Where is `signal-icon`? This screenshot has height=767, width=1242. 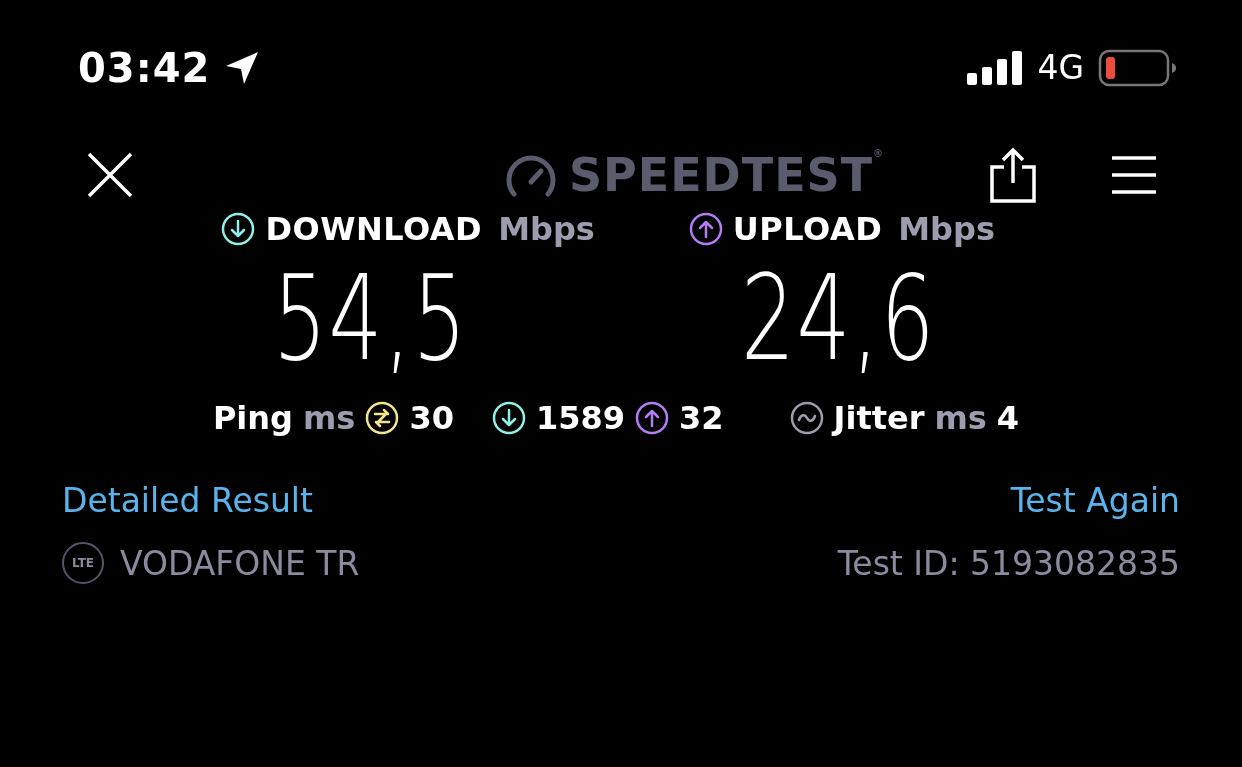 signal-icon is located at coordinates (995, 67).